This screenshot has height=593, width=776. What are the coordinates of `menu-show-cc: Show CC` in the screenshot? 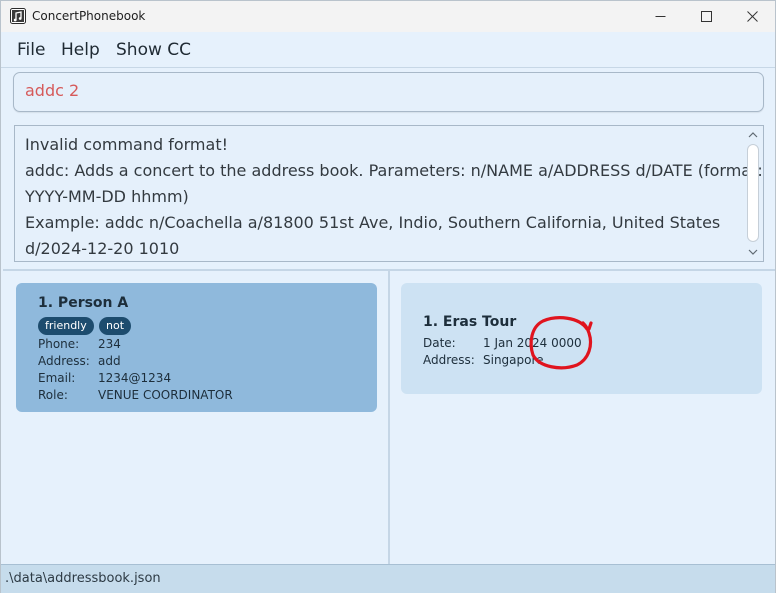 It's located at (153, 50).